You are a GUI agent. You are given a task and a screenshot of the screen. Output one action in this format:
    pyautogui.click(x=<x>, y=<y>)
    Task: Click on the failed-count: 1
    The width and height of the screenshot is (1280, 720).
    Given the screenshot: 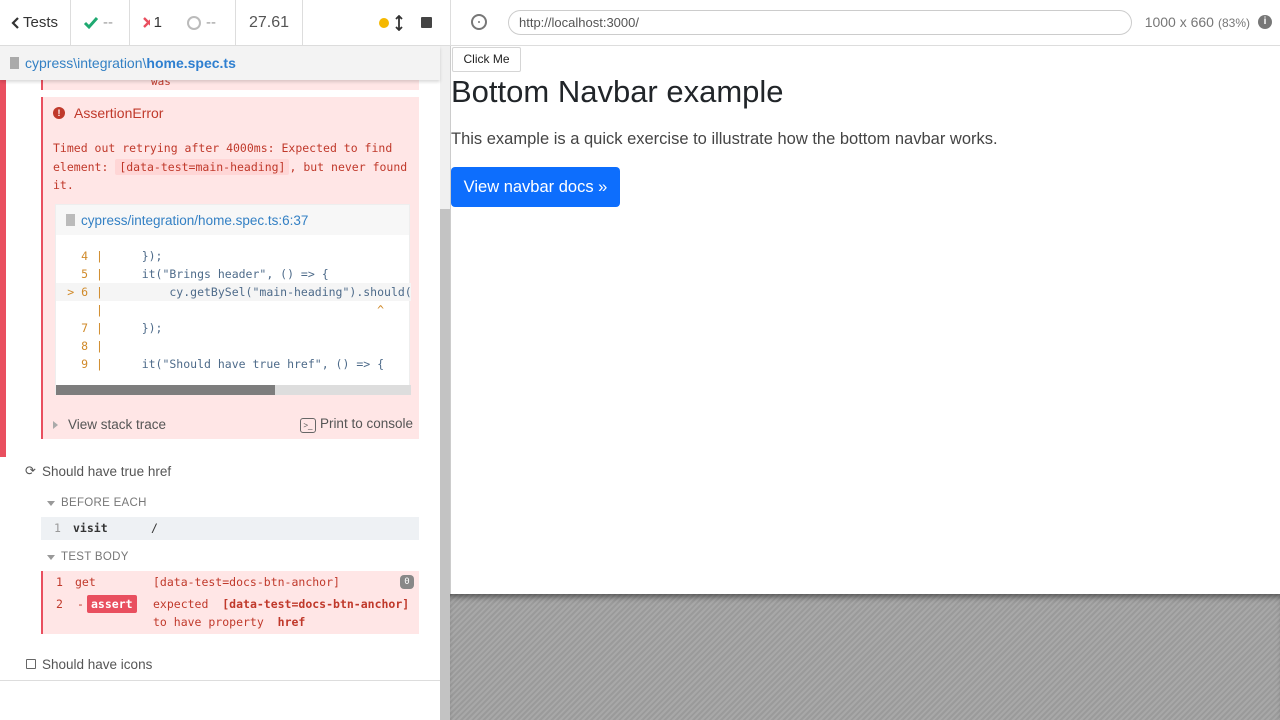 What is the action you would take?
    pyautogui.click(x=152, y=22)
    